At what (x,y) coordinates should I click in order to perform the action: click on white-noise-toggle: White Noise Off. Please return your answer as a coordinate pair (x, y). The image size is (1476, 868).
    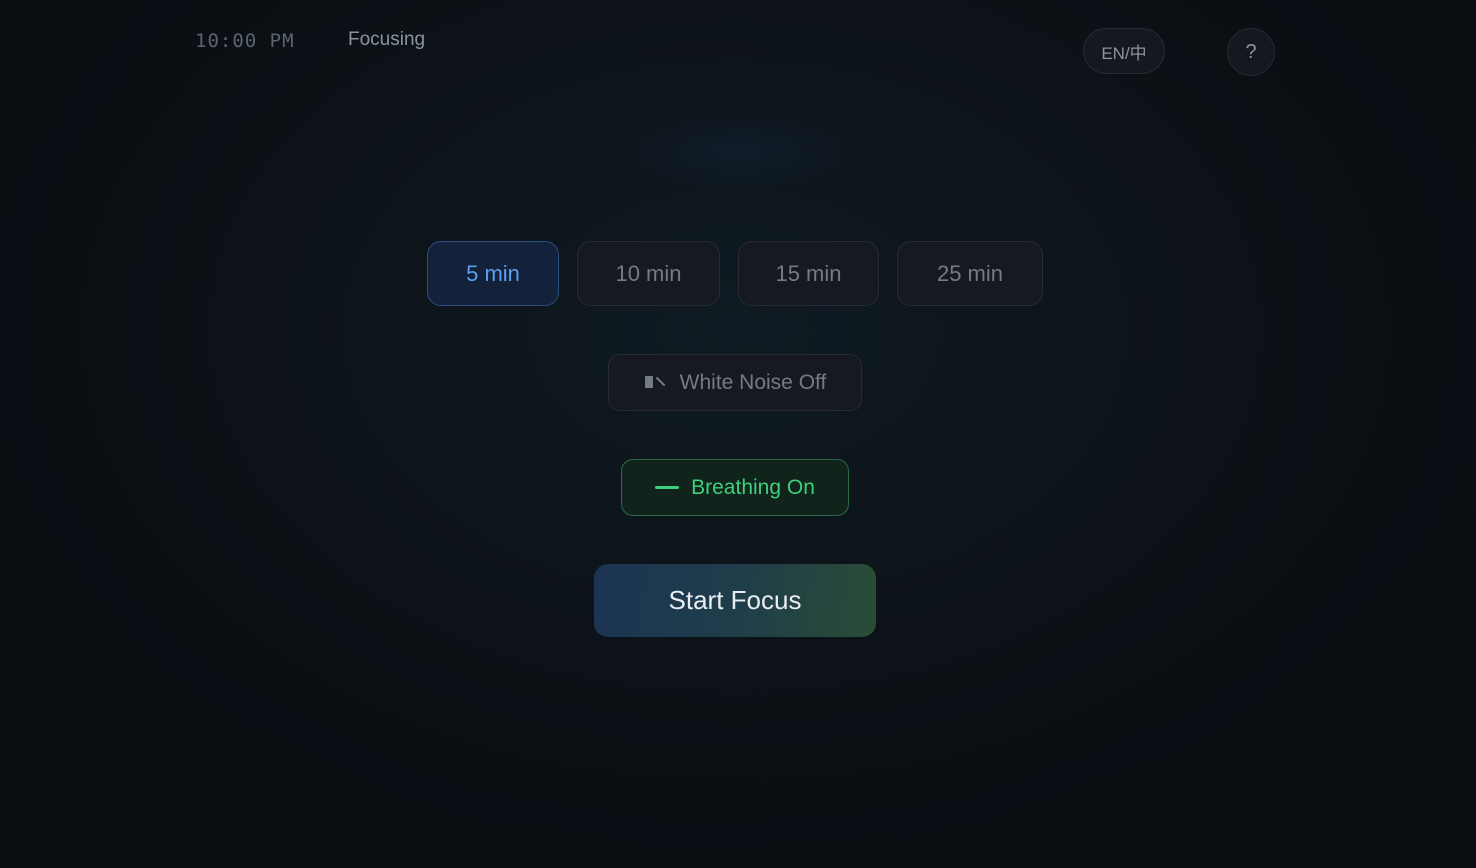
    Looking at the image, I should click on (735, 382).